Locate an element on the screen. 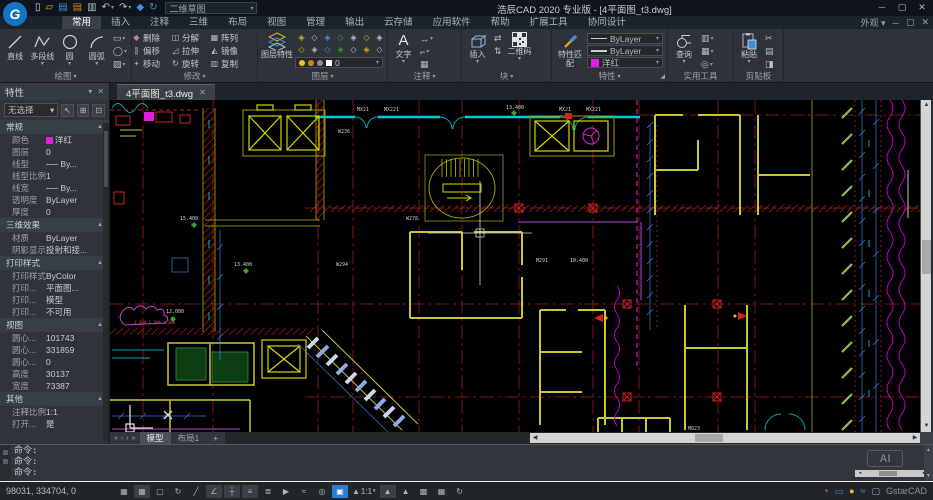  ribbon-tab-布局: 布局 is located at coordinates (237, 22).